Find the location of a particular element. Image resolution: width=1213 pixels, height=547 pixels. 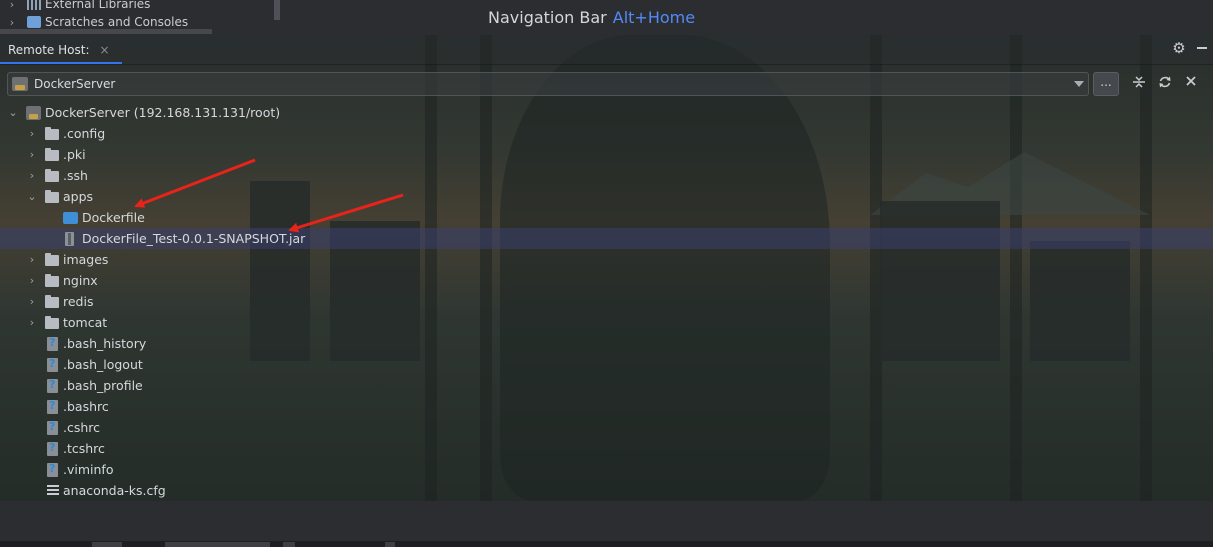

tree-item-label: .pki is located at coordinates (74, 154).